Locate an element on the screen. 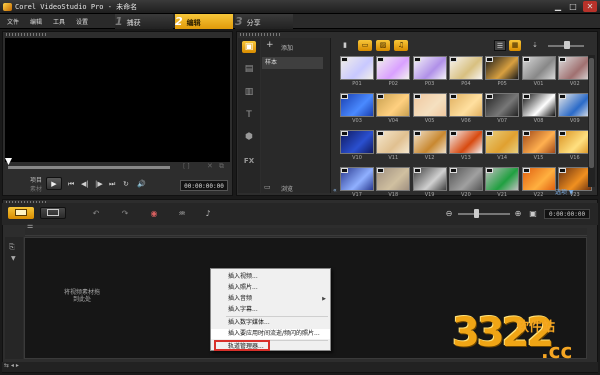 The height and width of the screenshot is (375, 600). zoom-in-icon: ⊕ is located at coordinates (518, 213).